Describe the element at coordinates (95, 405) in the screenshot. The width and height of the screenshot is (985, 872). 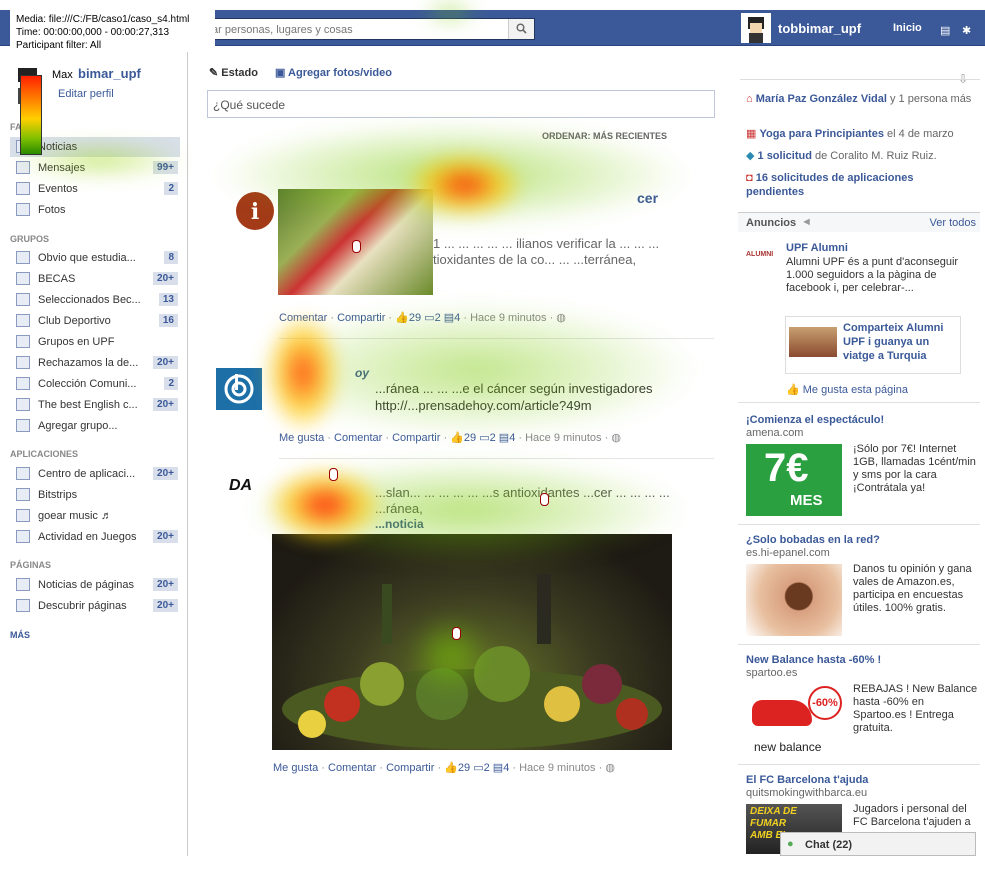
I see `sidebar-item-group: The best English c... 20+` at that location.